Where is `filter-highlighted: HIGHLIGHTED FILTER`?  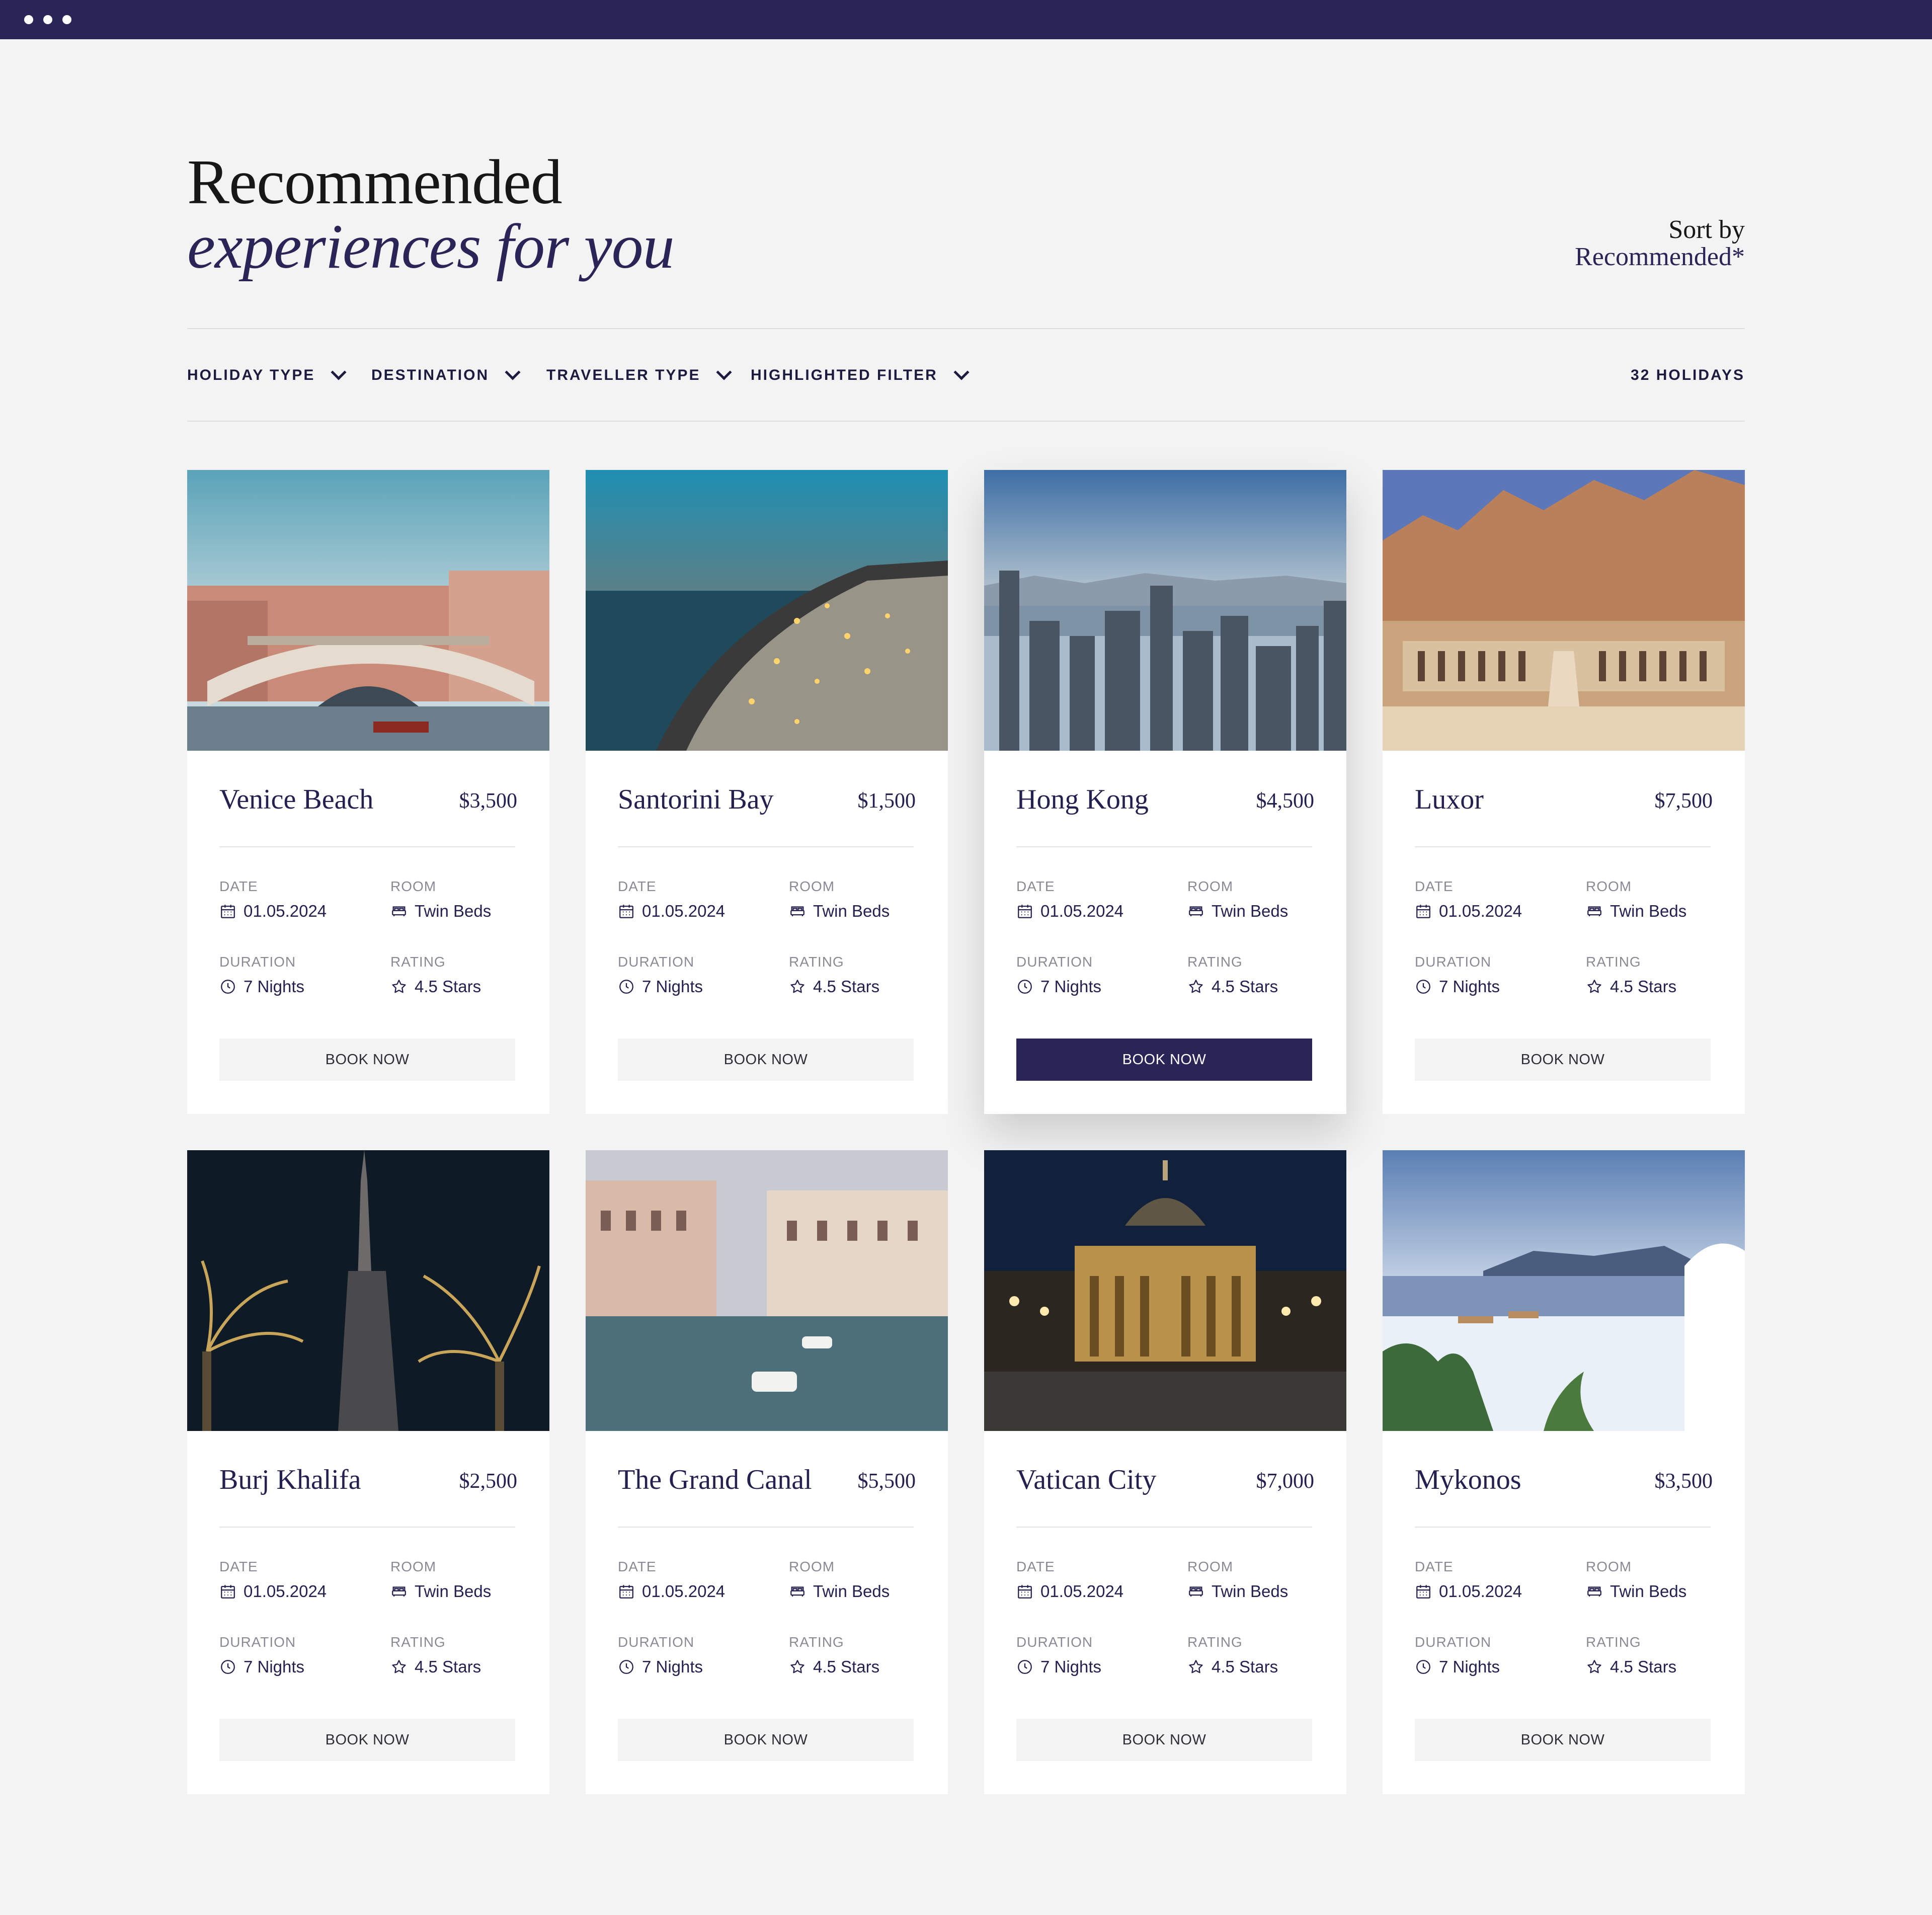 filter-highlighted: HIGHLIGHTED FILTER is located at coordinates (861, 375).